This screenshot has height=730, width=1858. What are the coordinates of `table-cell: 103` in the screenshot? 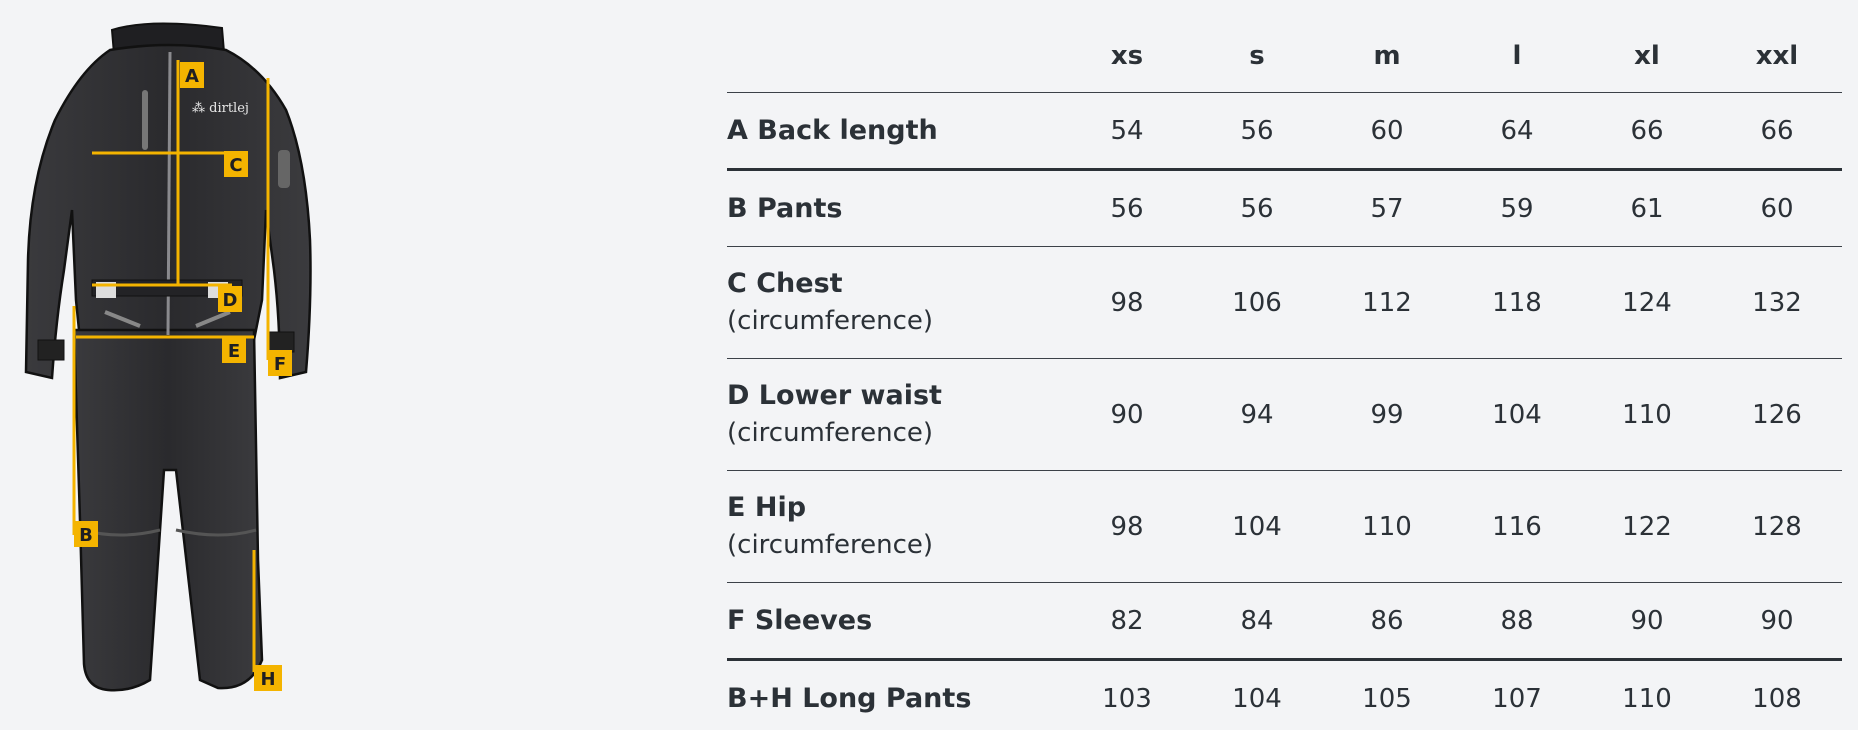 It's located at (1127, 698).